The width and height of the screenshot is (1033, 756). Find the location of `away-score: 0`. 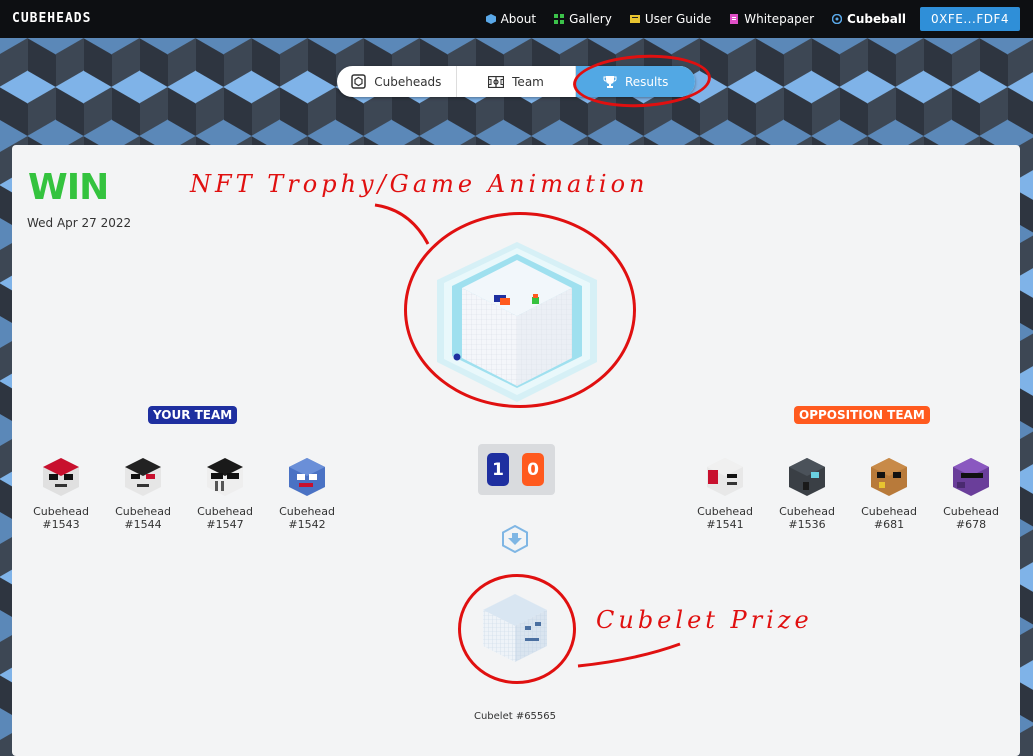

away-score: 0 is located at coordinates (533, 469).